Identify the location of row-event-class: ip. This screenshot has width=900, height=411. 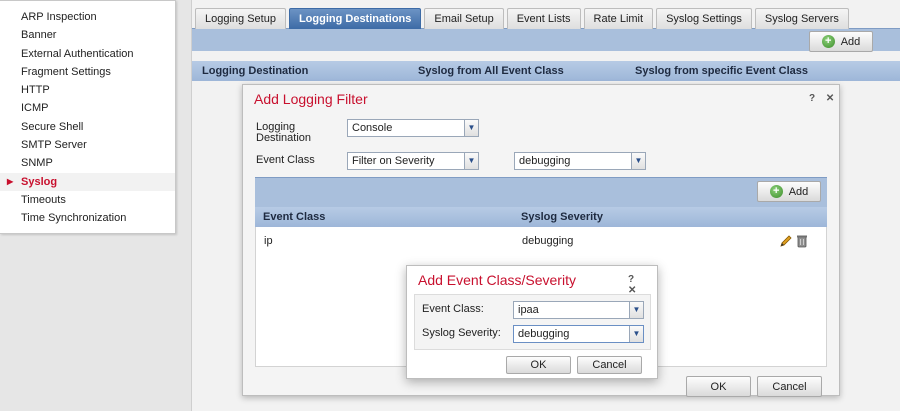
(268, 241).